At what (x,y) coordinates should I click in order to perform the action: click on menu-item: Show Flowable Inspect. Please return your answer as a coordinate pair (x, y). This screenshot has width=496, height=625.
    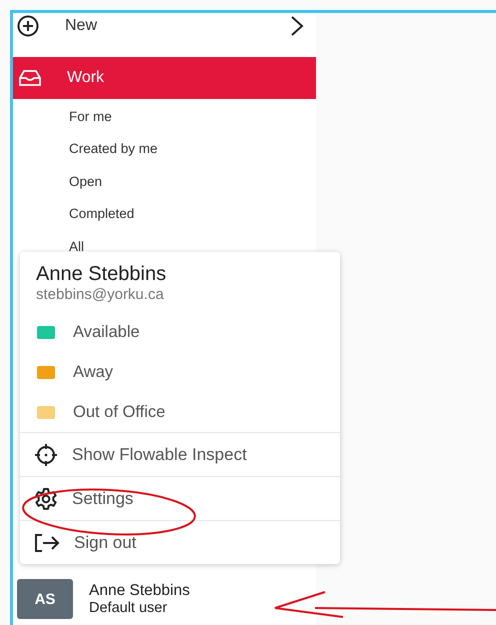
    Looking at the image, I should click on (180, 454).